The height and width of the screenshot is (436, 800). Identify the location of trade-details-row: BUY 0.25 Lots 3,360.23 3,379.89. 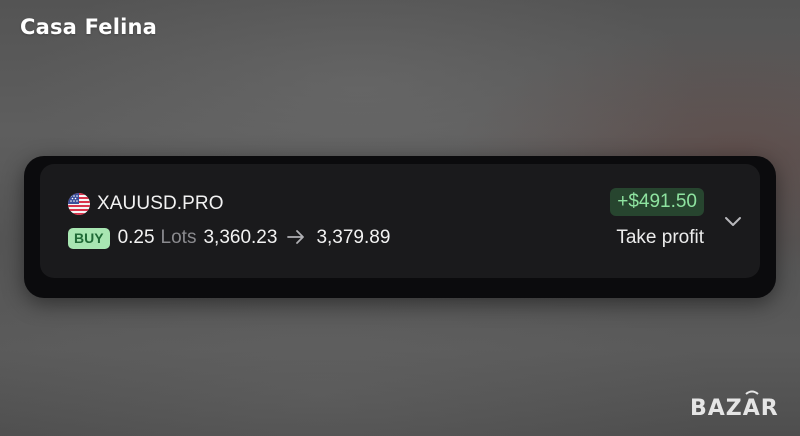
(229, 238).